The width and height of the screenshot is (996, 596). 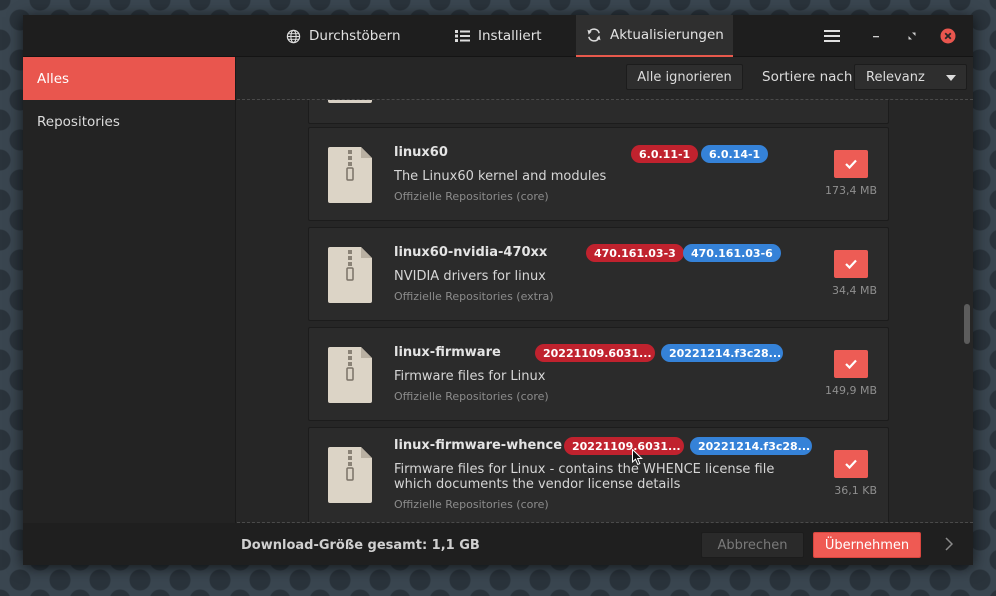 I want to click on package-name: linux-firmware-whence, so click(x=478, y=445).